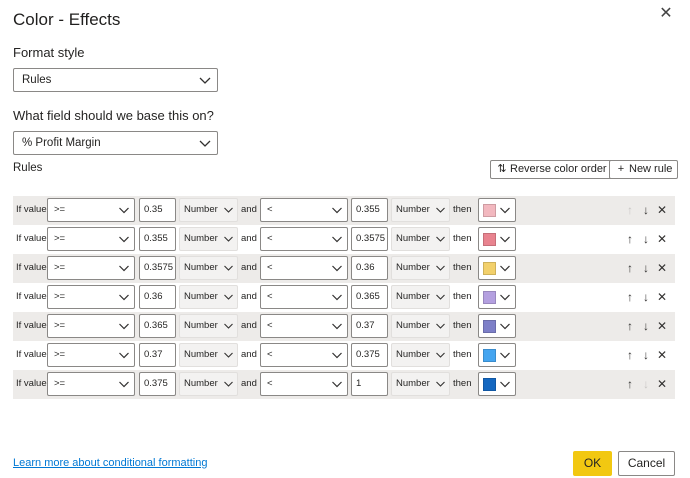  Describe the element at coordinates (369, 355) in the screenshot. I see `value-2-input: 0.375` at that location.